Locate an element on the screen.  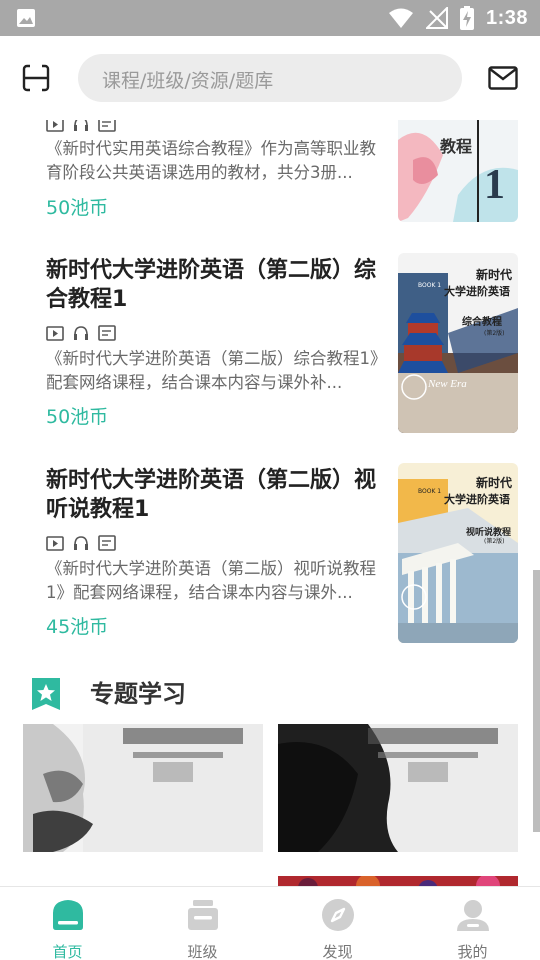
nav-profile: 我的 is located at coordinates (472, 923).